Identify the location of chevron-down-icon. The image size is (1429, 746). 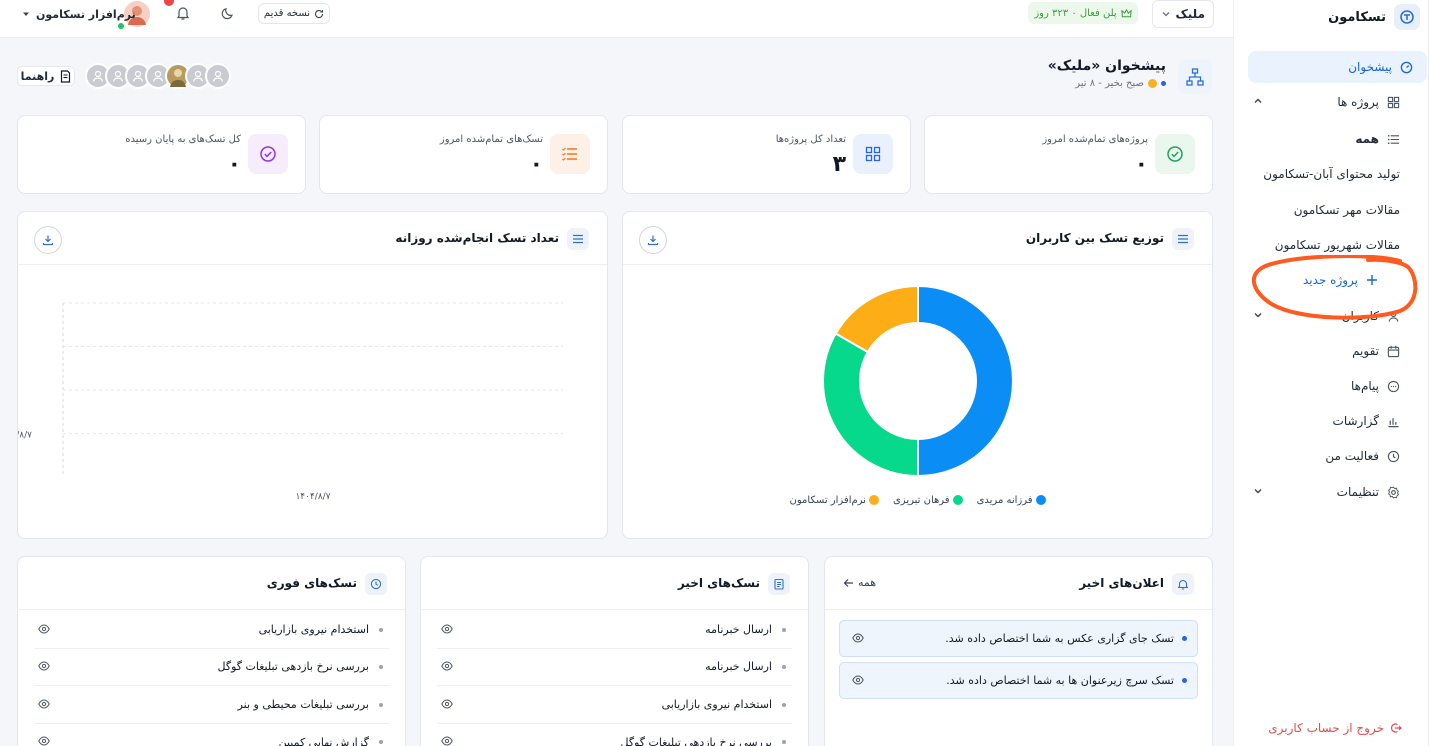
(1258, 491).